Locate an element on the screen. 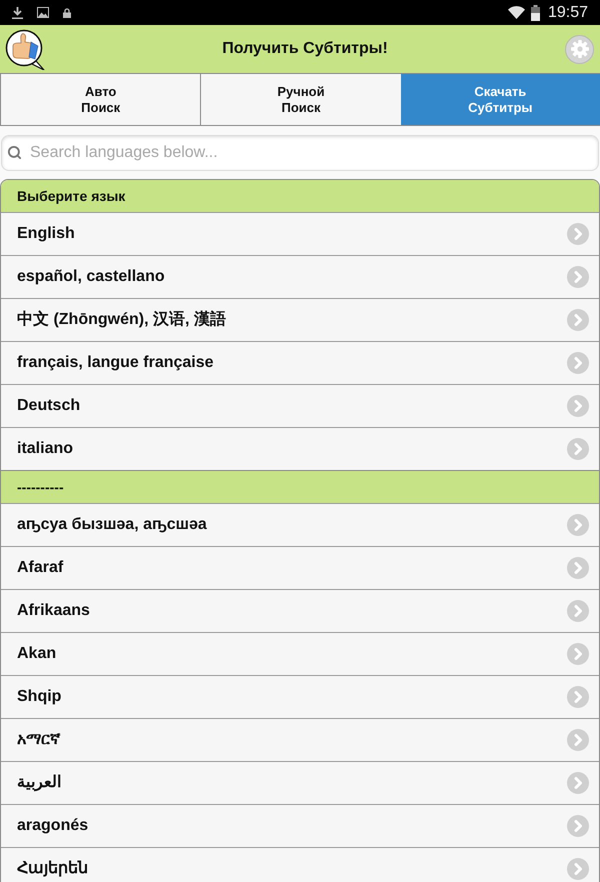  download-icon is located at coordinates (17, 12).